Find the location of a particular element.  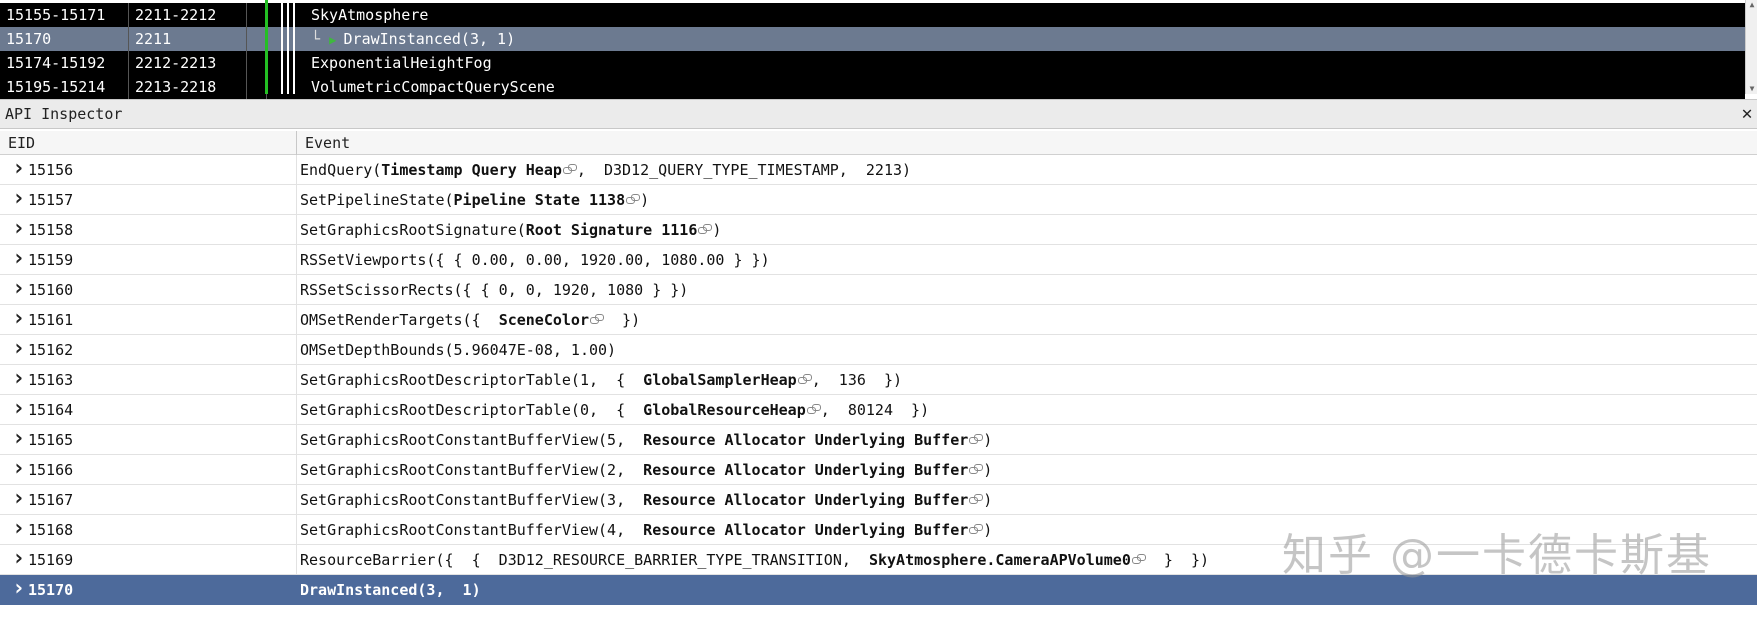

event-browser-scrollbar: ▲ ▼ is located at coordinates (1751, 47).